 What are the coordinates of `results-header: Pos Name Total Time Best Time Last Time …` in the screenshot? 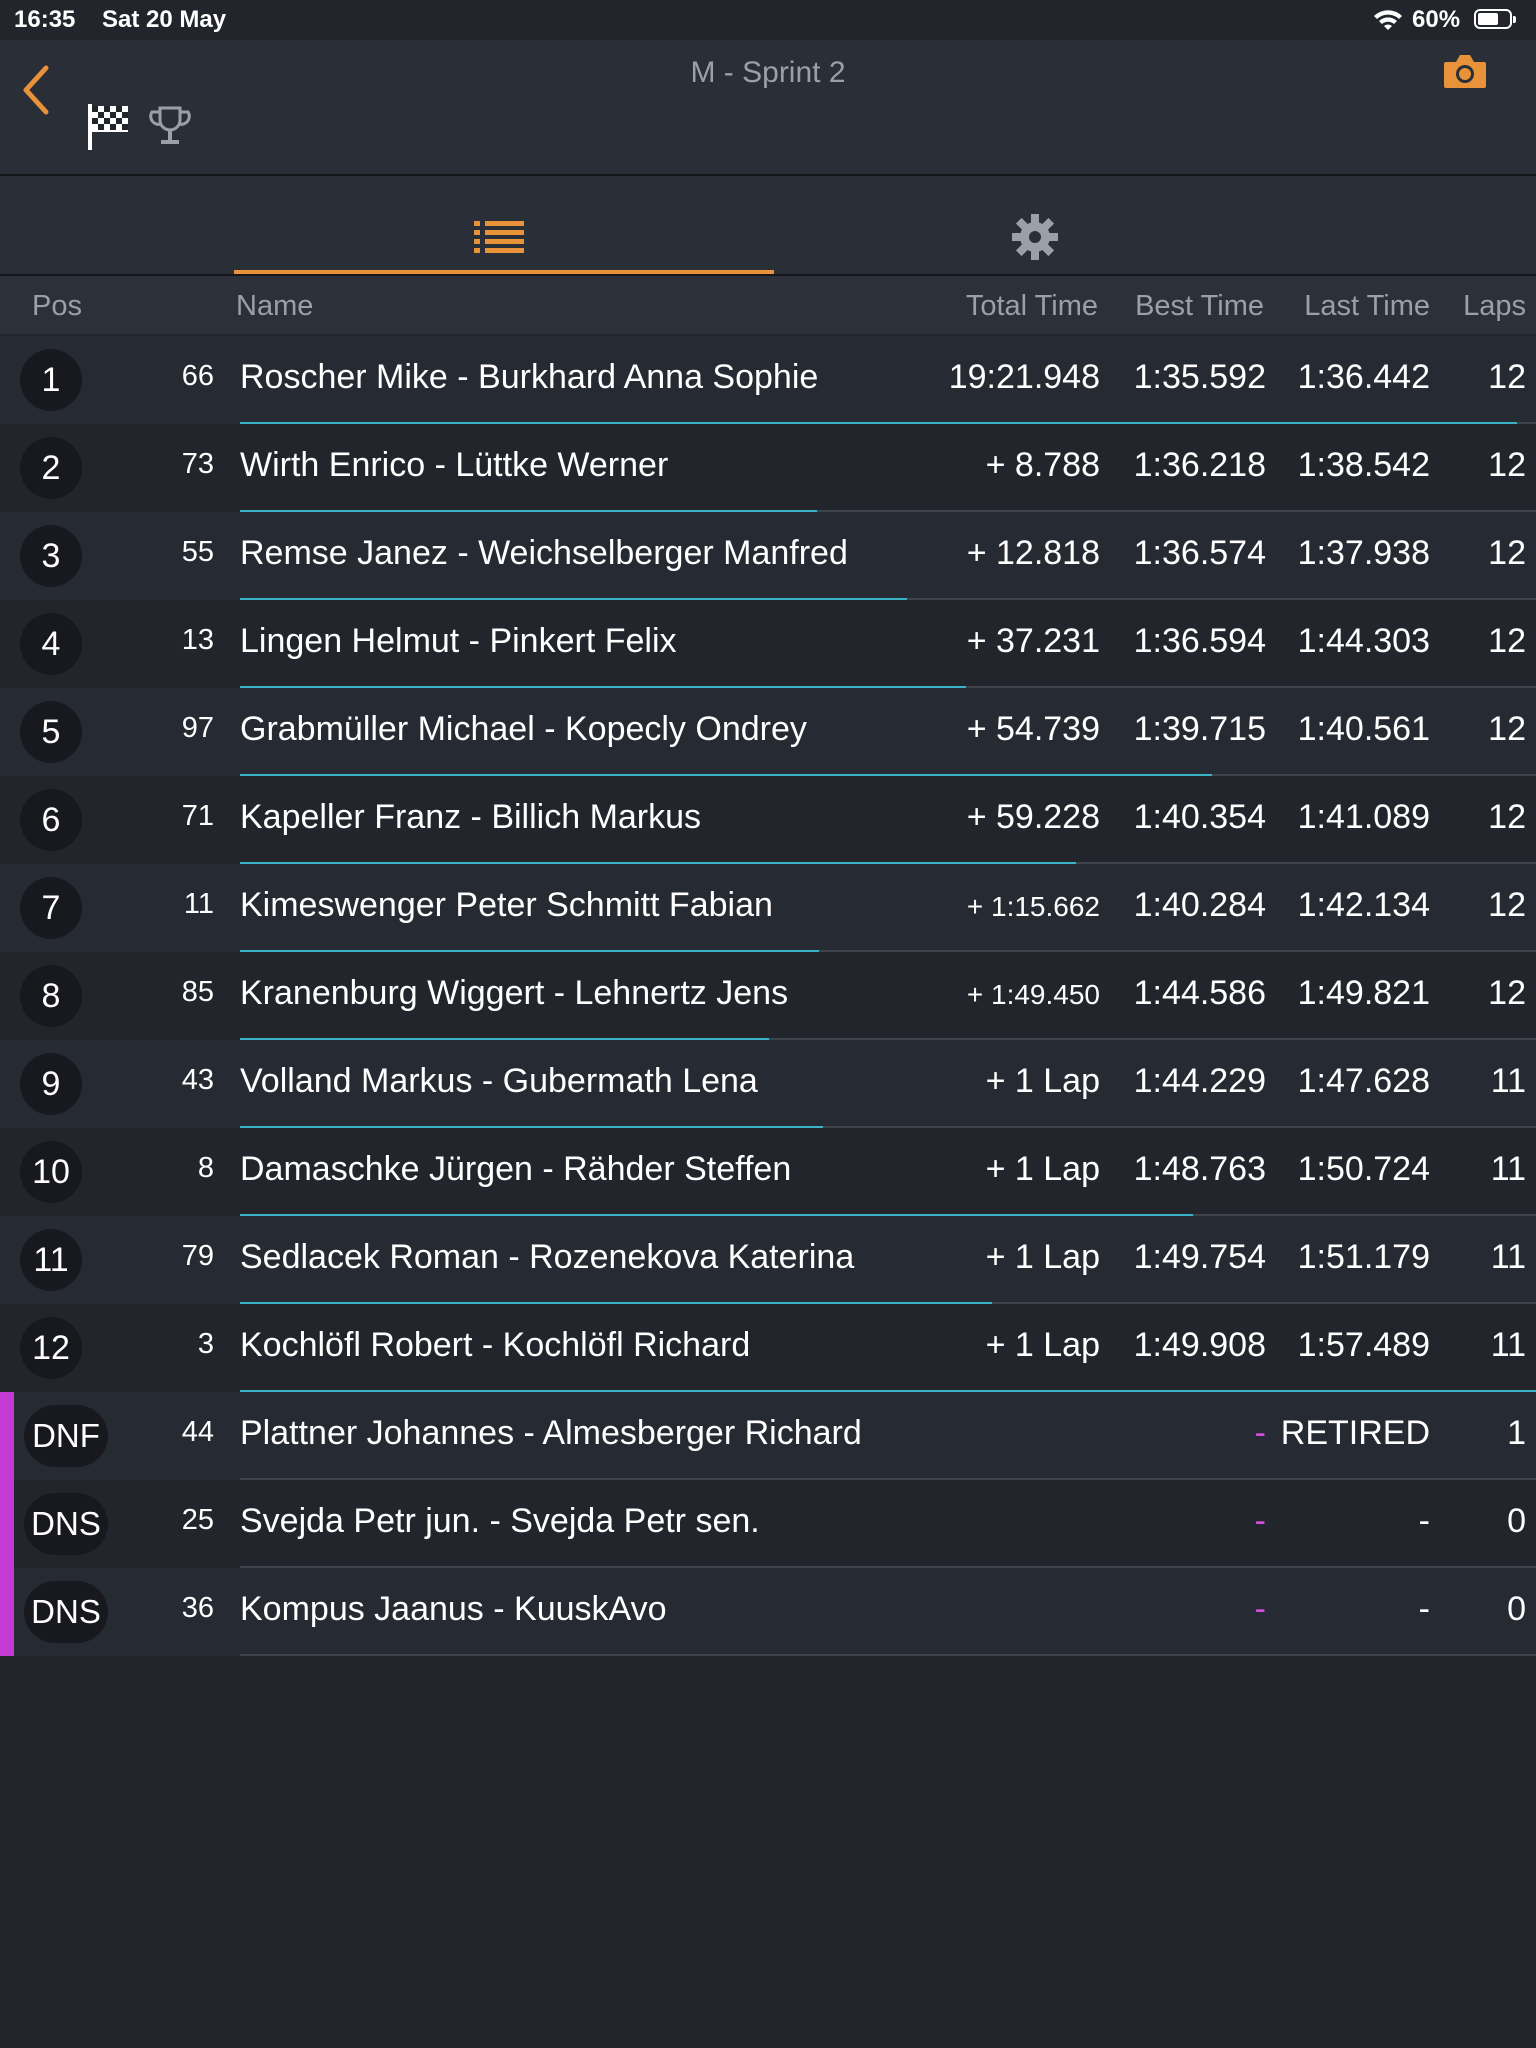 It's located at (768, 305).